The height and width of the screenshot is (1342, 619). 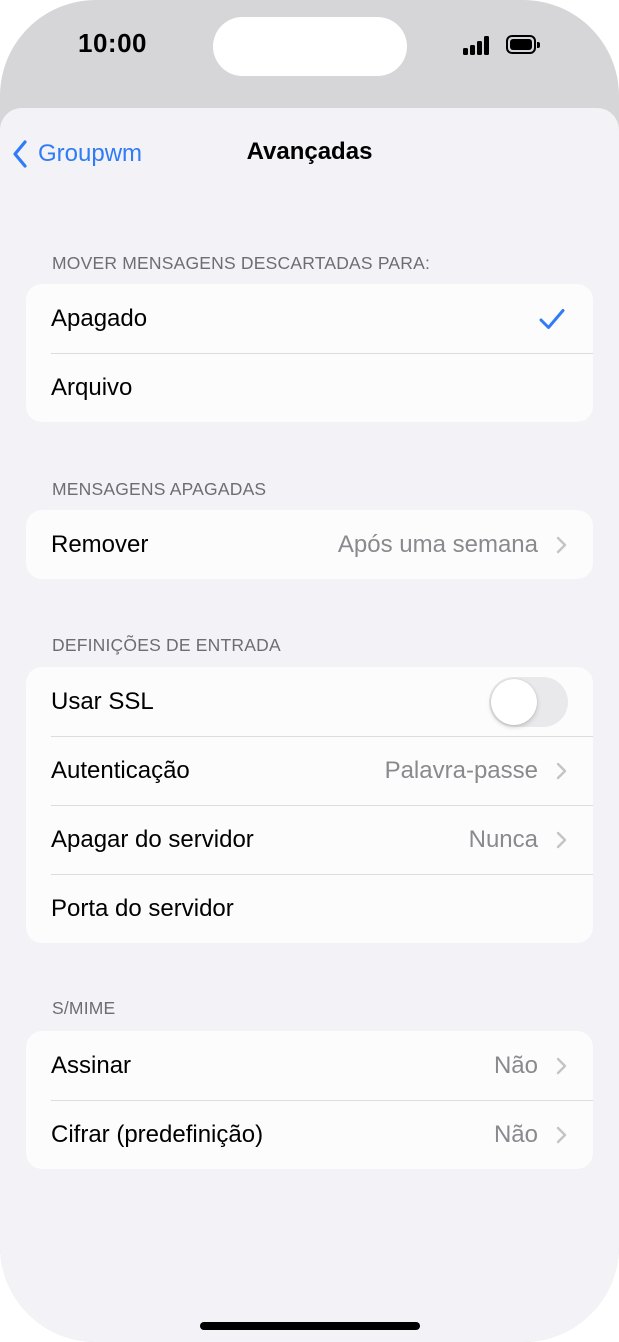 I want to click on navigation-bar: Groupwm Avançadas, so click(x=309, y=154).